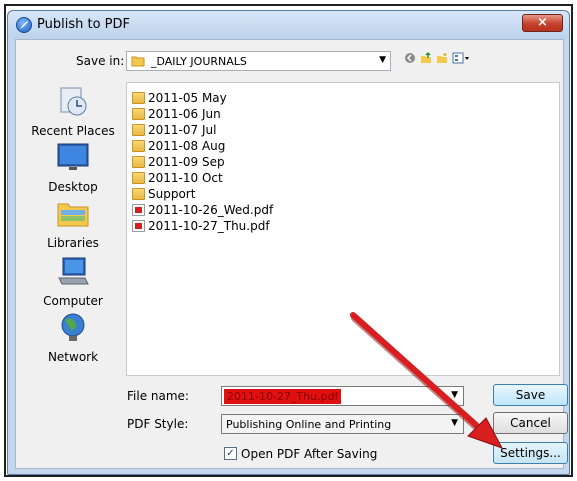 The width and height of the screenshot is (577, 481). I want to click on list-item: Support, so click(163, 194).